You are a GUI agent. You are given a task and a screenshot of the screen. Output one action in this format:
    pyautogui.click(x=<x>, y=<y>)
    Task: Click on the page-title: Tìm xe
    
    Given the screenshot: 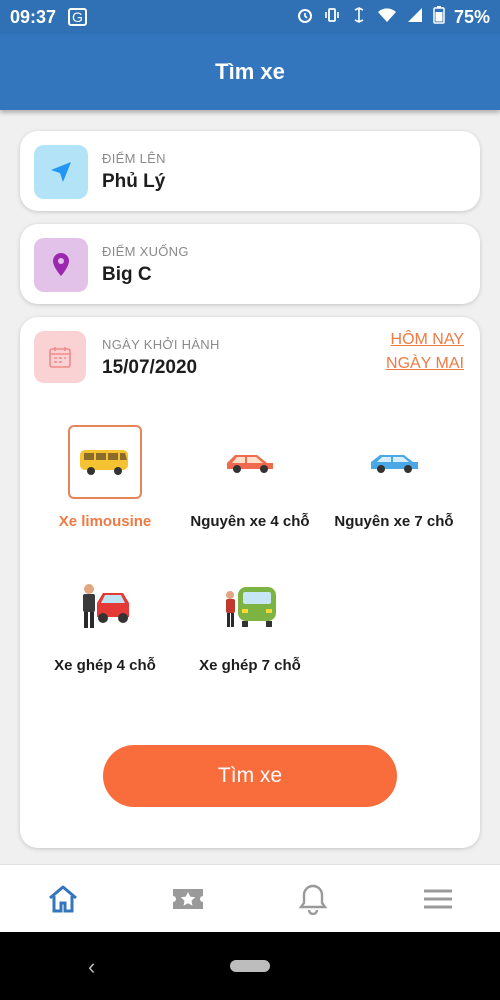 What is the action you would take?
    pyautogui.click(x=250, y=71)
    